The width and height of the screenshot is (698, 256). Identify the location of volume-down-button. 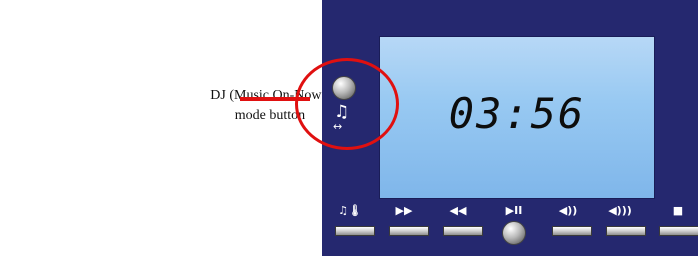
(572, 231).